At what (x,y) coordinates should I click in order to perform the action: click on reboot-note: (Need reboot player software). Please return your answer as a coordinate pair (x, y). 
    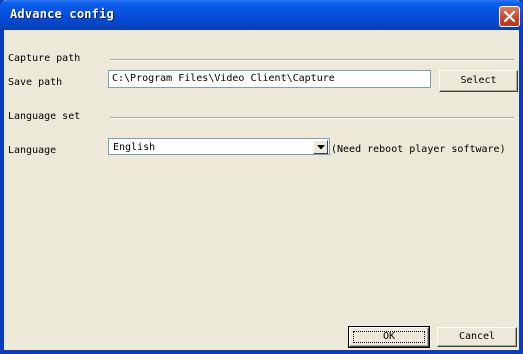
    Looking at the image, I should click on (418, 149).